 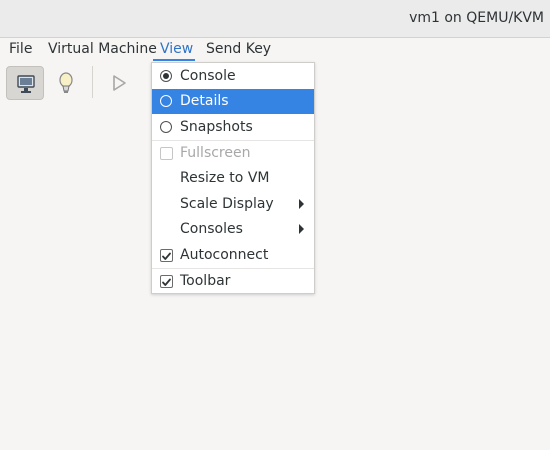 I want to click on active-menu-indicator, so click(x=174, y=60).